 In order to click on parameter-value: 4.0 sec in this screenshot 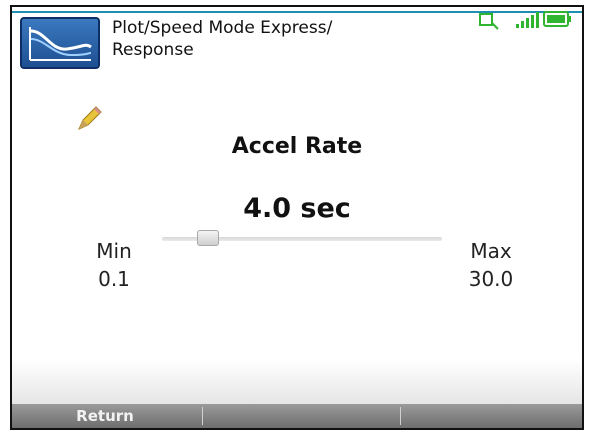, I will do `click(297, 208)`.